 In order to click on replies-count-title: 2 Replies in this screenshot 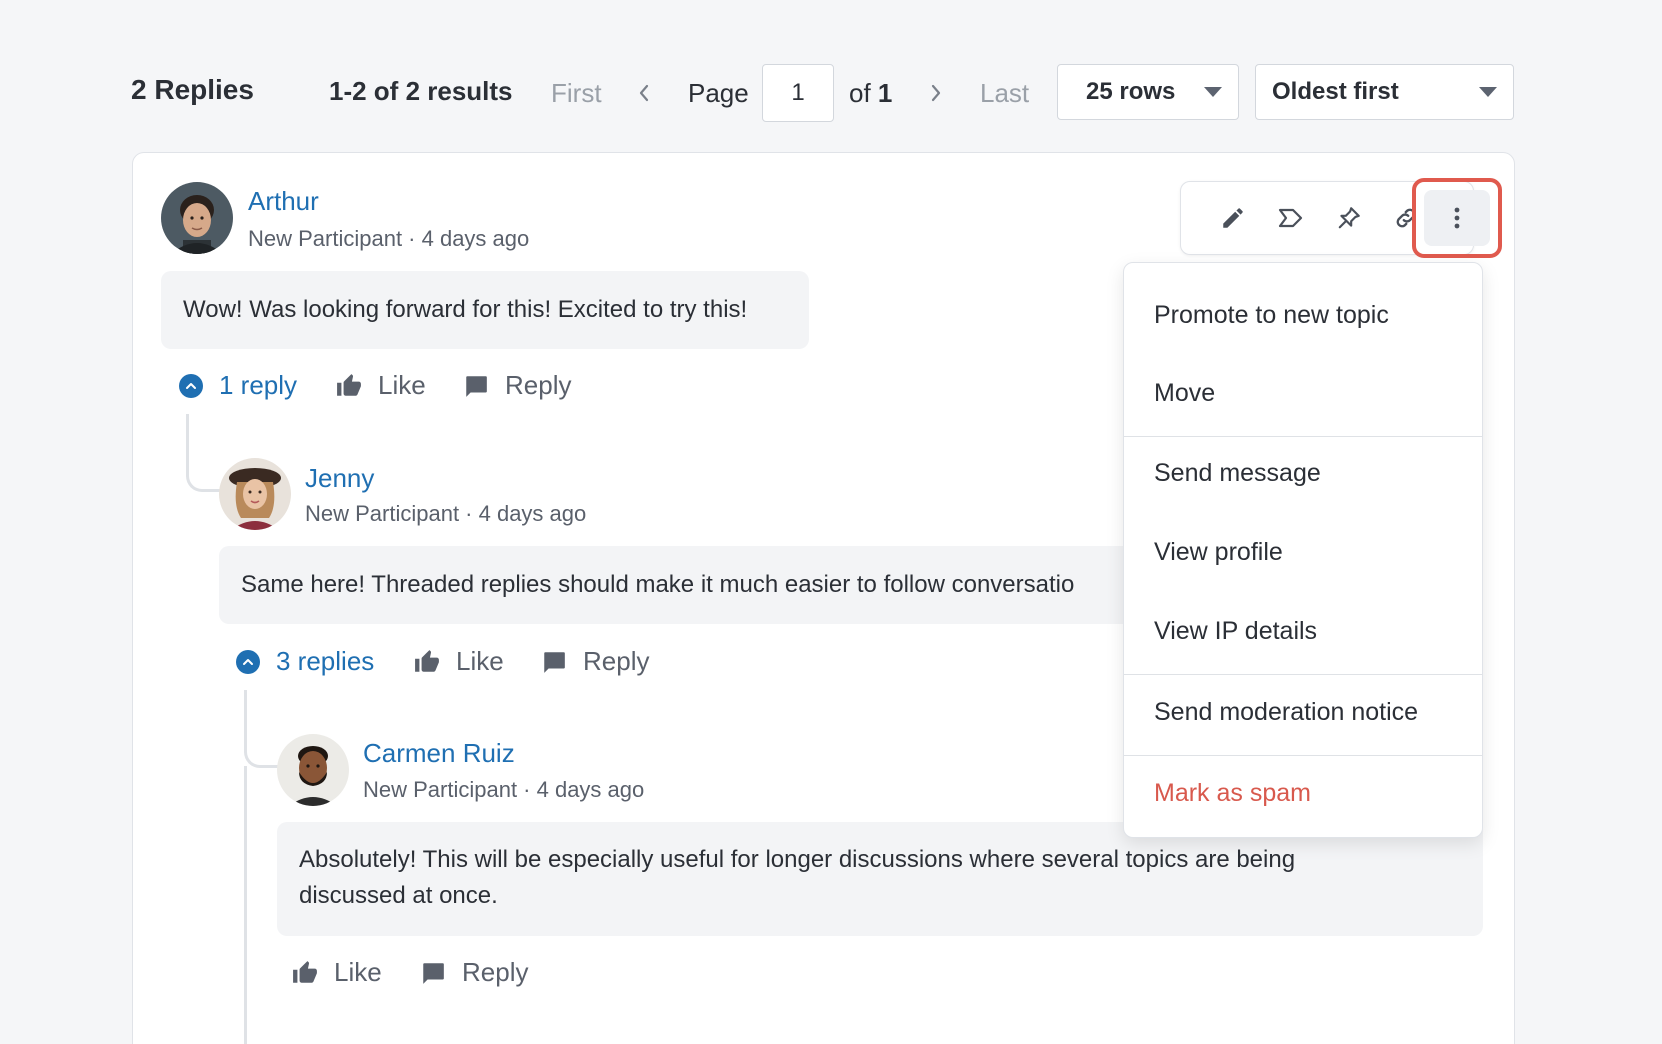, I will do `click(192, 89)`.